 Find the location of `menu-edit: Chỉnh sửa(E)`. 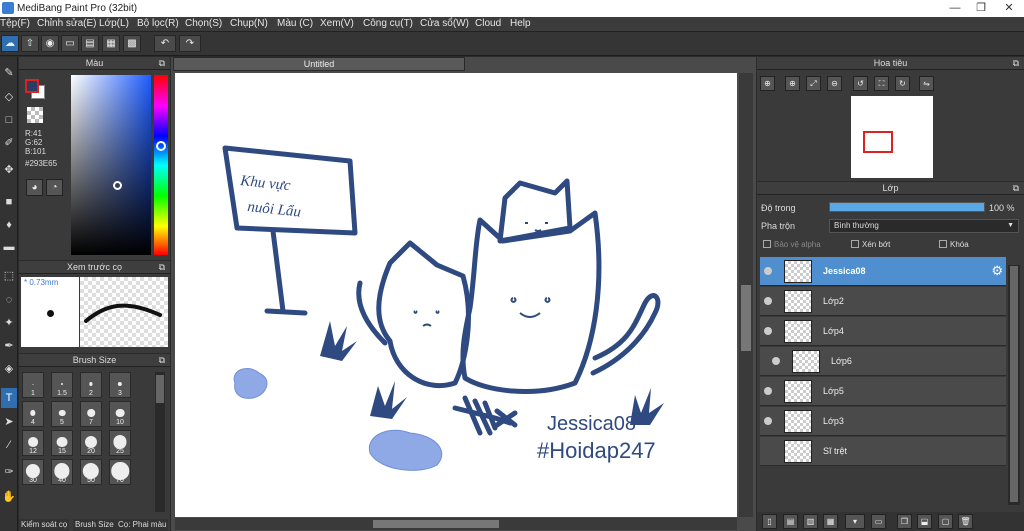

menu-edit: Chỉnh sửa(E) is located at coordinates (67, 23).